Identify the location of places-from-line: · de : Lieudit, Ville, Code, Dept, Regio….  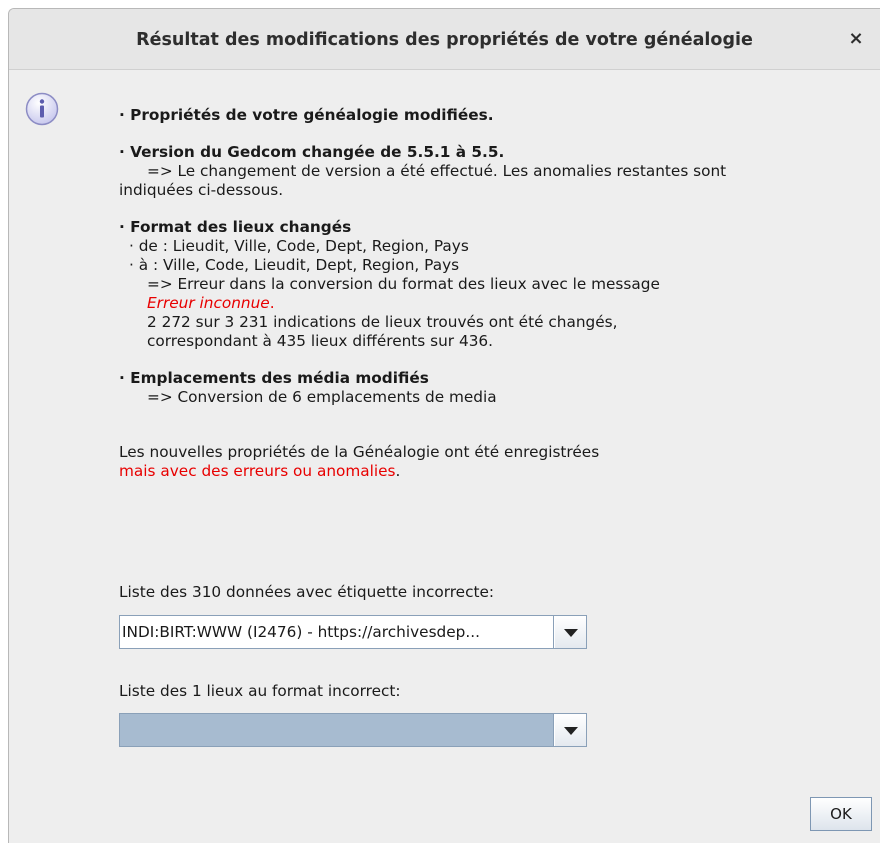
(299, 246).